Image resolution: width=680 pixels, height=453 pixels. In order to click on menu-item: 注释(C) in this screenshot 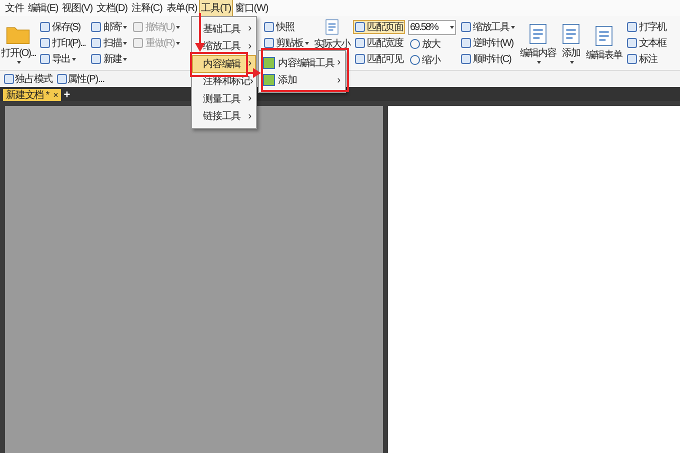, I will do `click(146, 8)`.